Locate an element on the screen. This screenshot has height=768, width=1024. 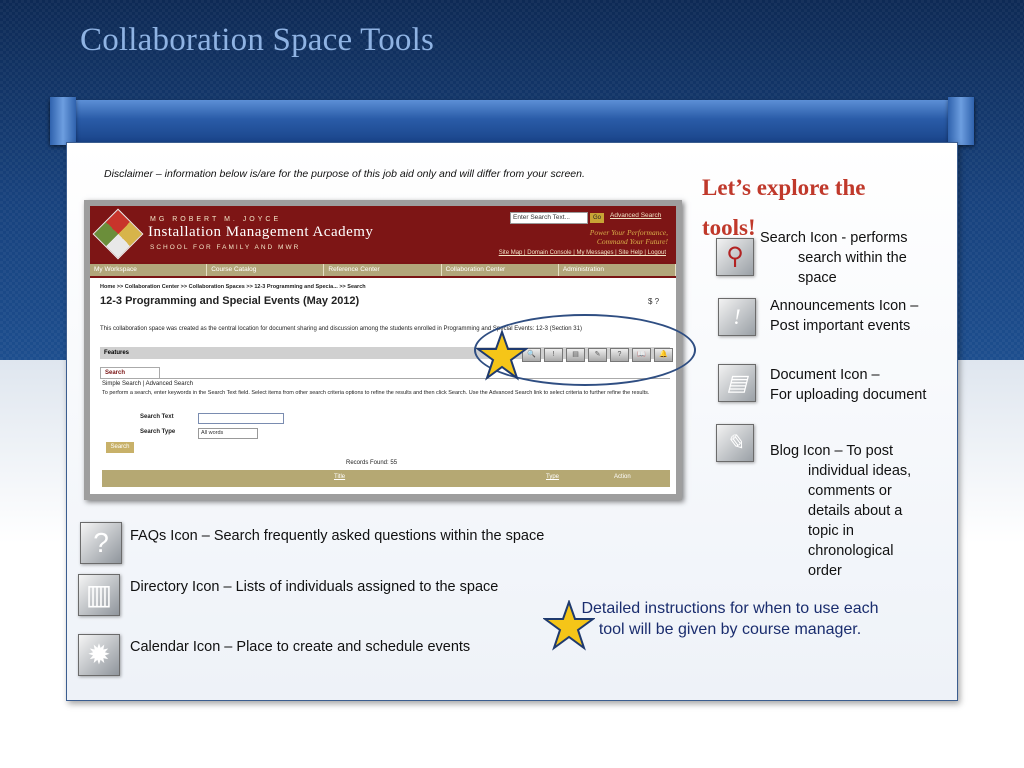
search-type-select: All words is located at coordinates (228, 433).